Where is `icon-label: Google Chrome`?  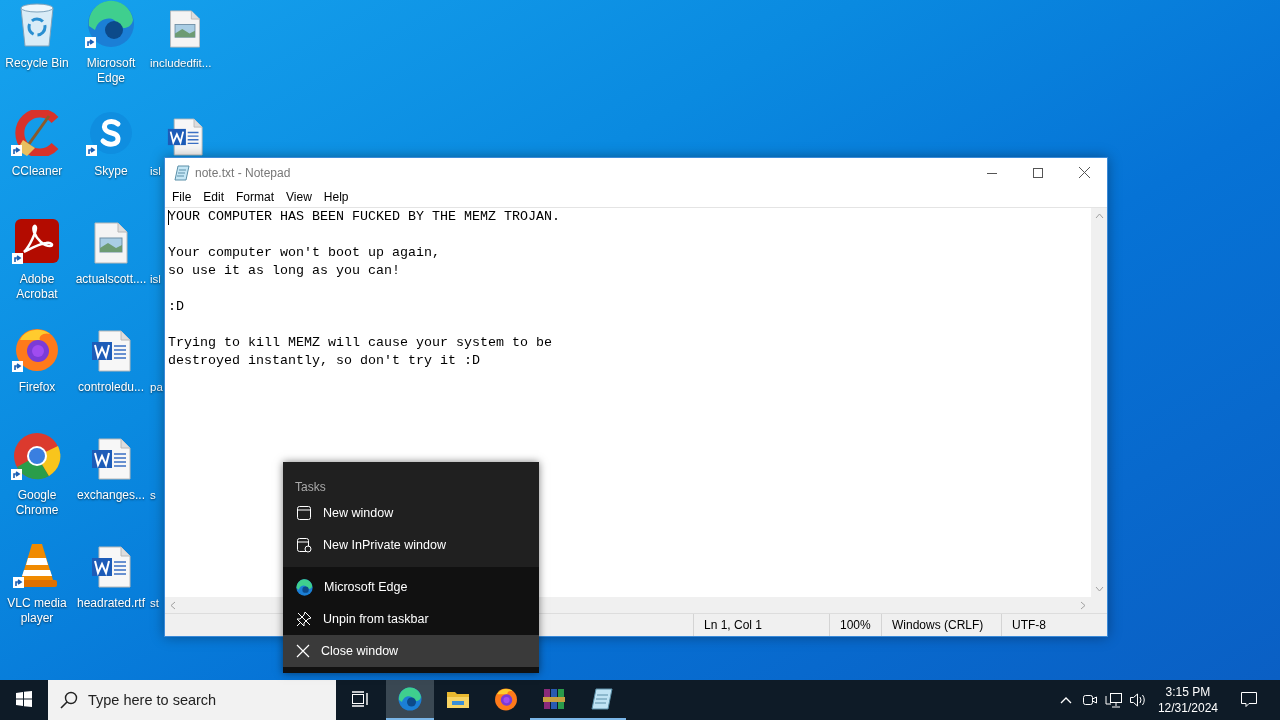 icon-label: Google Chrome is located at coordinates (37, 503).